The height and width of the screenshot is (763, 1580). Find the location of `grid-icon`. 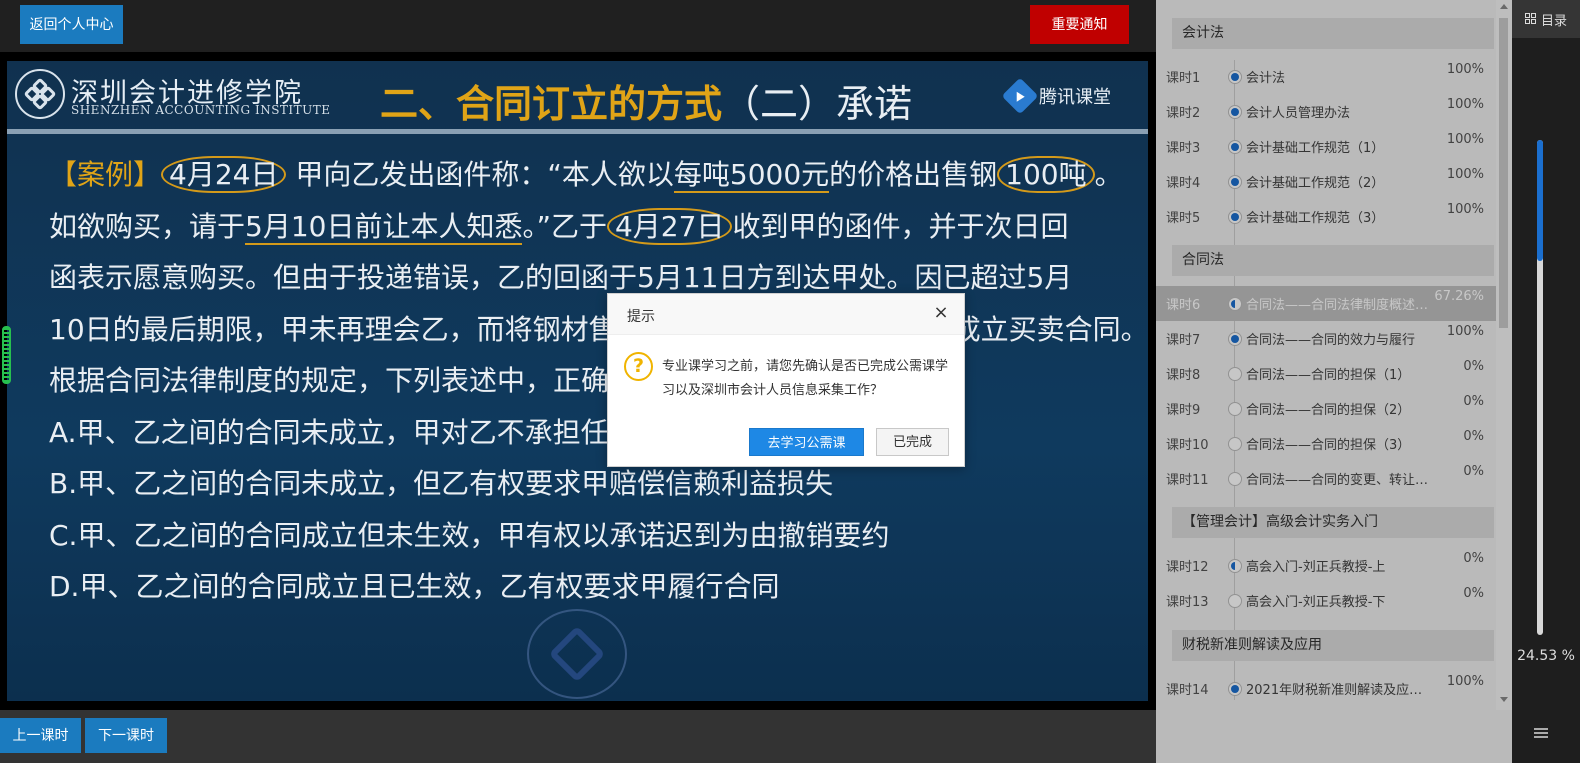

grid-icon is located at coordinates (1530, 19).